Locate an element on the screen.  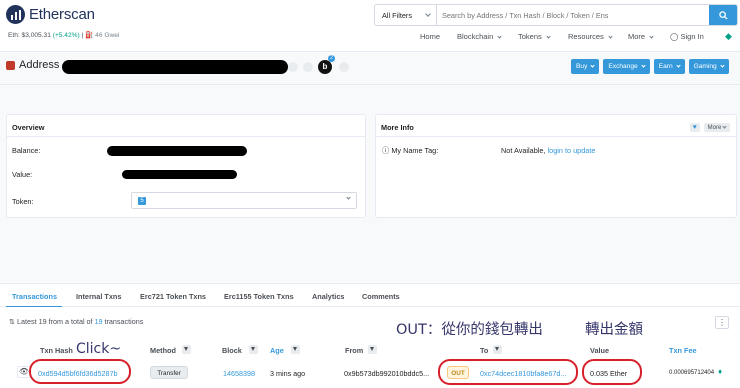
gas-value: 46 Gwei is located at coordinates (107, 35).